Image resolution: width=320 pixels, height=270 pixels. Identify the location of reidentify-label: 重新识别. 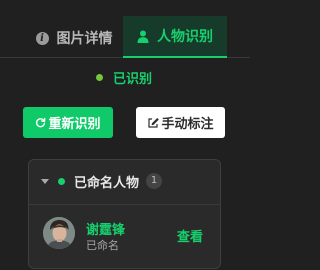
(74, 124).